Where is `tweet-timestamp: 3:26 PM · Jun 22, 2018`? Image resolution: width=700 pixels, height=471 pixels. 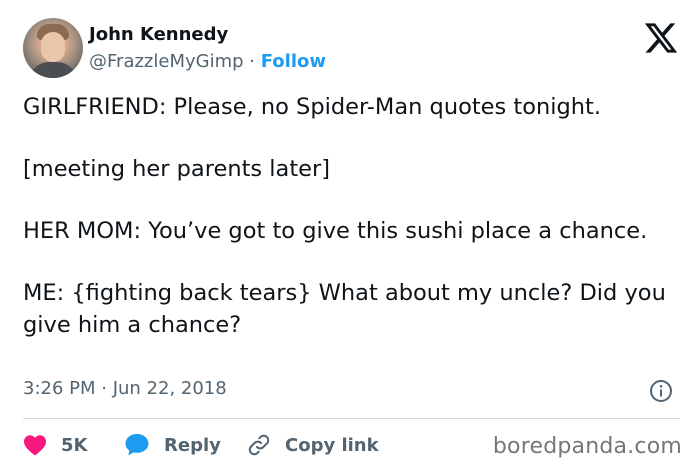
tweet-timestamp: 3:26 PM · Jun 22, 2018 is located at coordinates (125, 388).